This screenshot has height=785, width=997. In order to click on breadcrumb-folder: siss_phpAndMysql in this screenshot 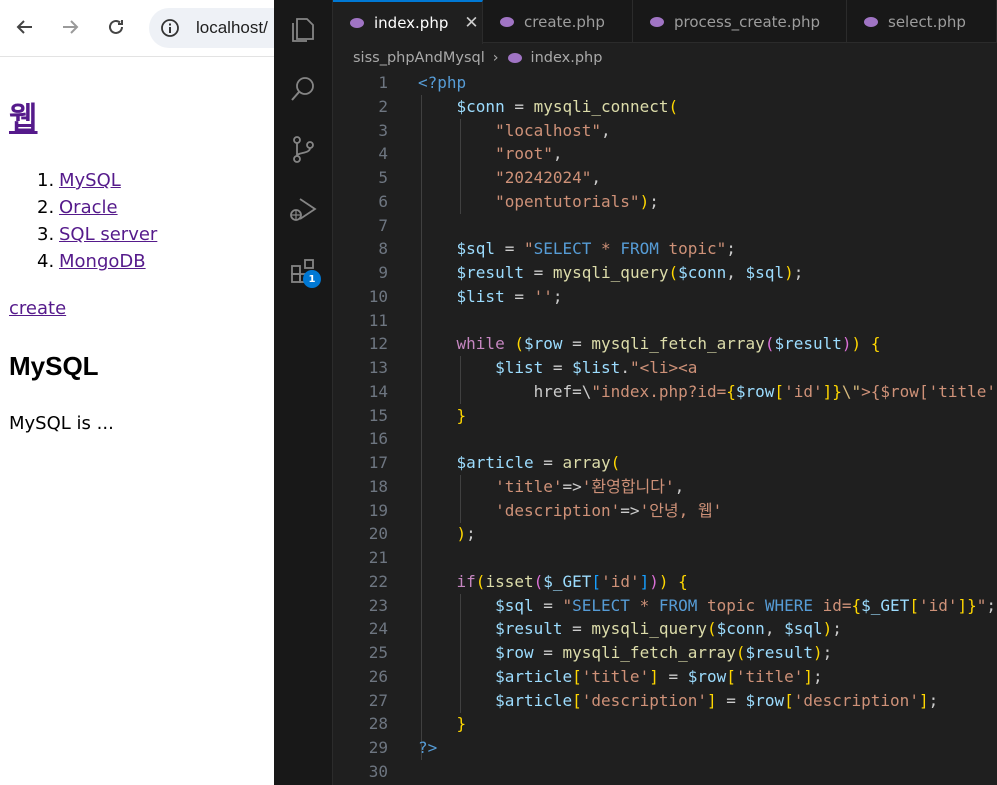, I will do `click(419, 58)`.